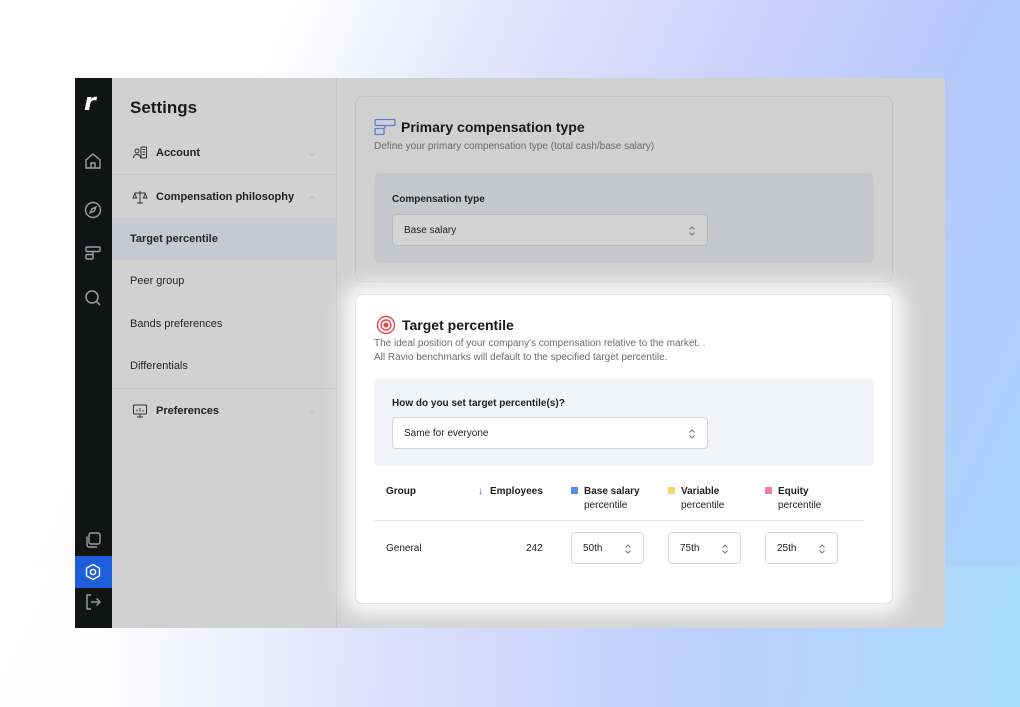 The image size is (1020, 707). What do you see at coordinates (510, 492) in the screenshot?
I see `column-header-employees: ↓ Employees` at bounding box center [510, 492].